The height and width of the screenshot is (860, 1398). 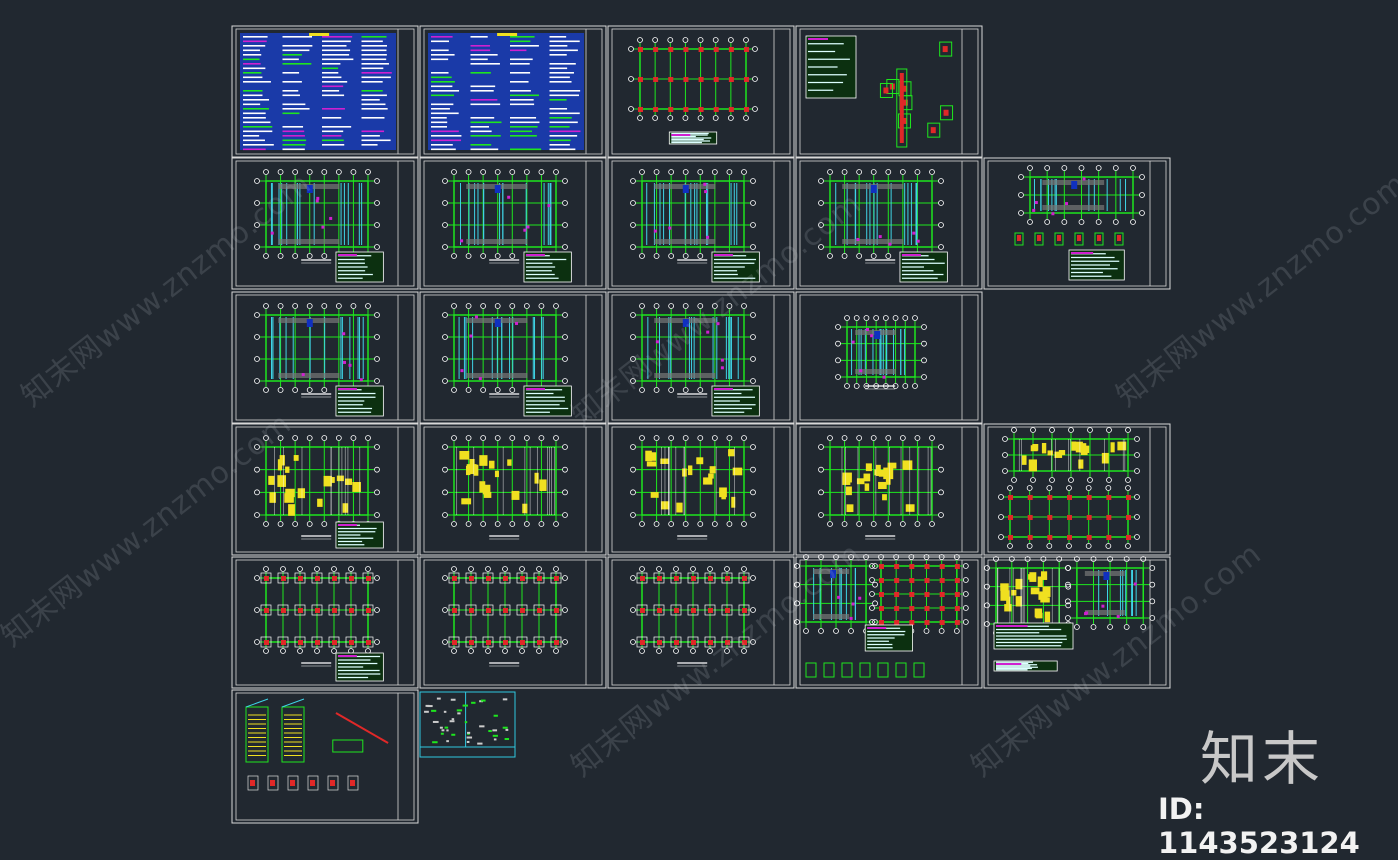 I want to click on drawing-sheet-details, so click(x=889, y=91).